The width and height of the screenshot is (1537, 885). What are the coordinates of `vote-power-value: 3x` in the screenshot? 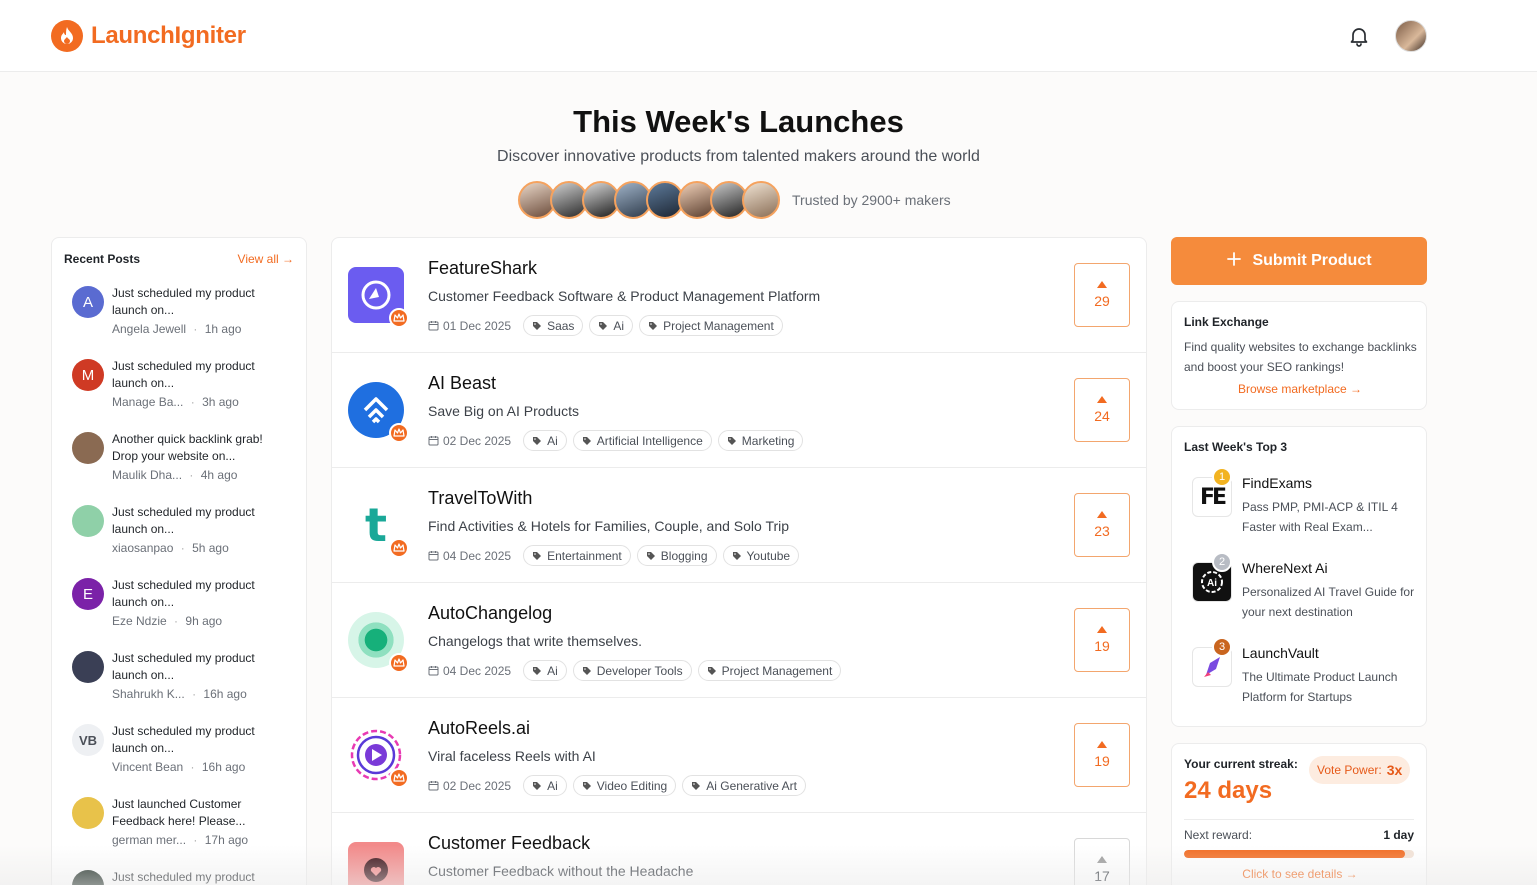 It's located at (1394, 770).